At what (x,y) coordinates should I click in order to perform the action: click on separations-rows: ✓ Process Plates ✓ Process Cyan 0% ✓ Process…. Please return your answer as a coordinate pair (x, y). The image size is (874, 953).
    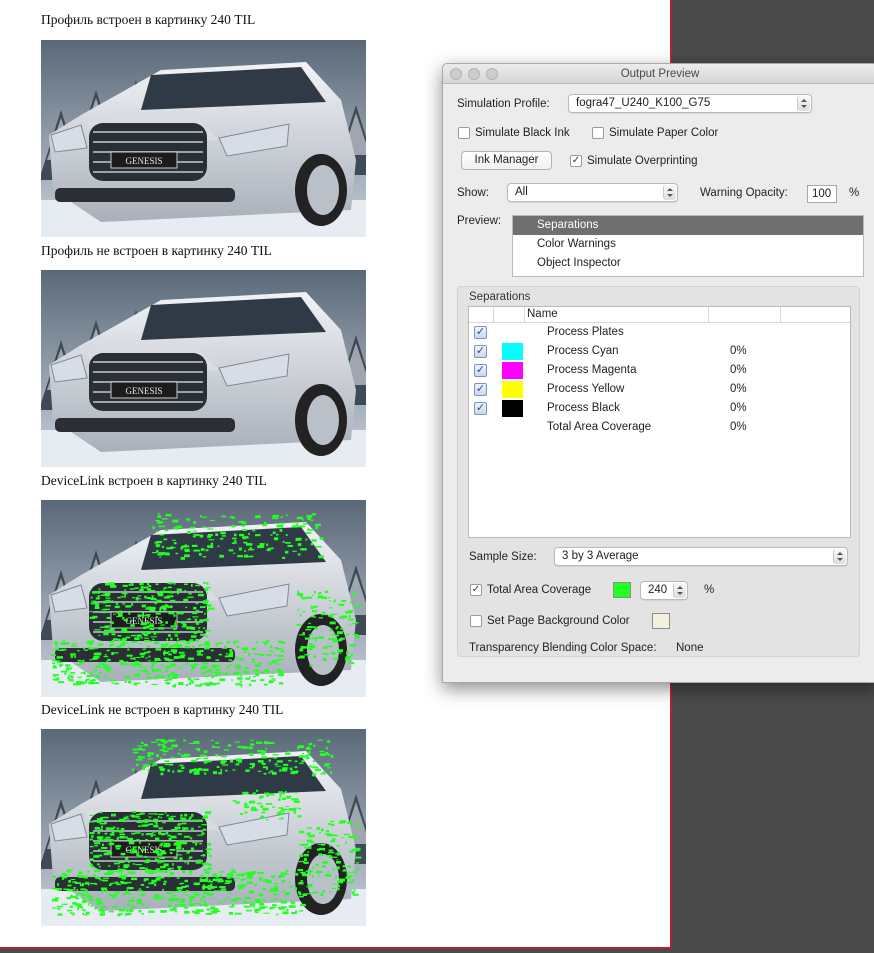
    Looking at the image, I should click on (659, 380).